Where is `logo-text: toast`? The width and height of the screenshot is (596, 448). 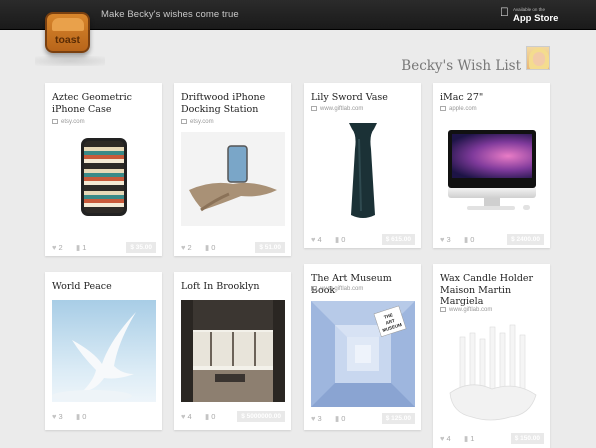
logo-text: toast is located at coordinates (67, 40).